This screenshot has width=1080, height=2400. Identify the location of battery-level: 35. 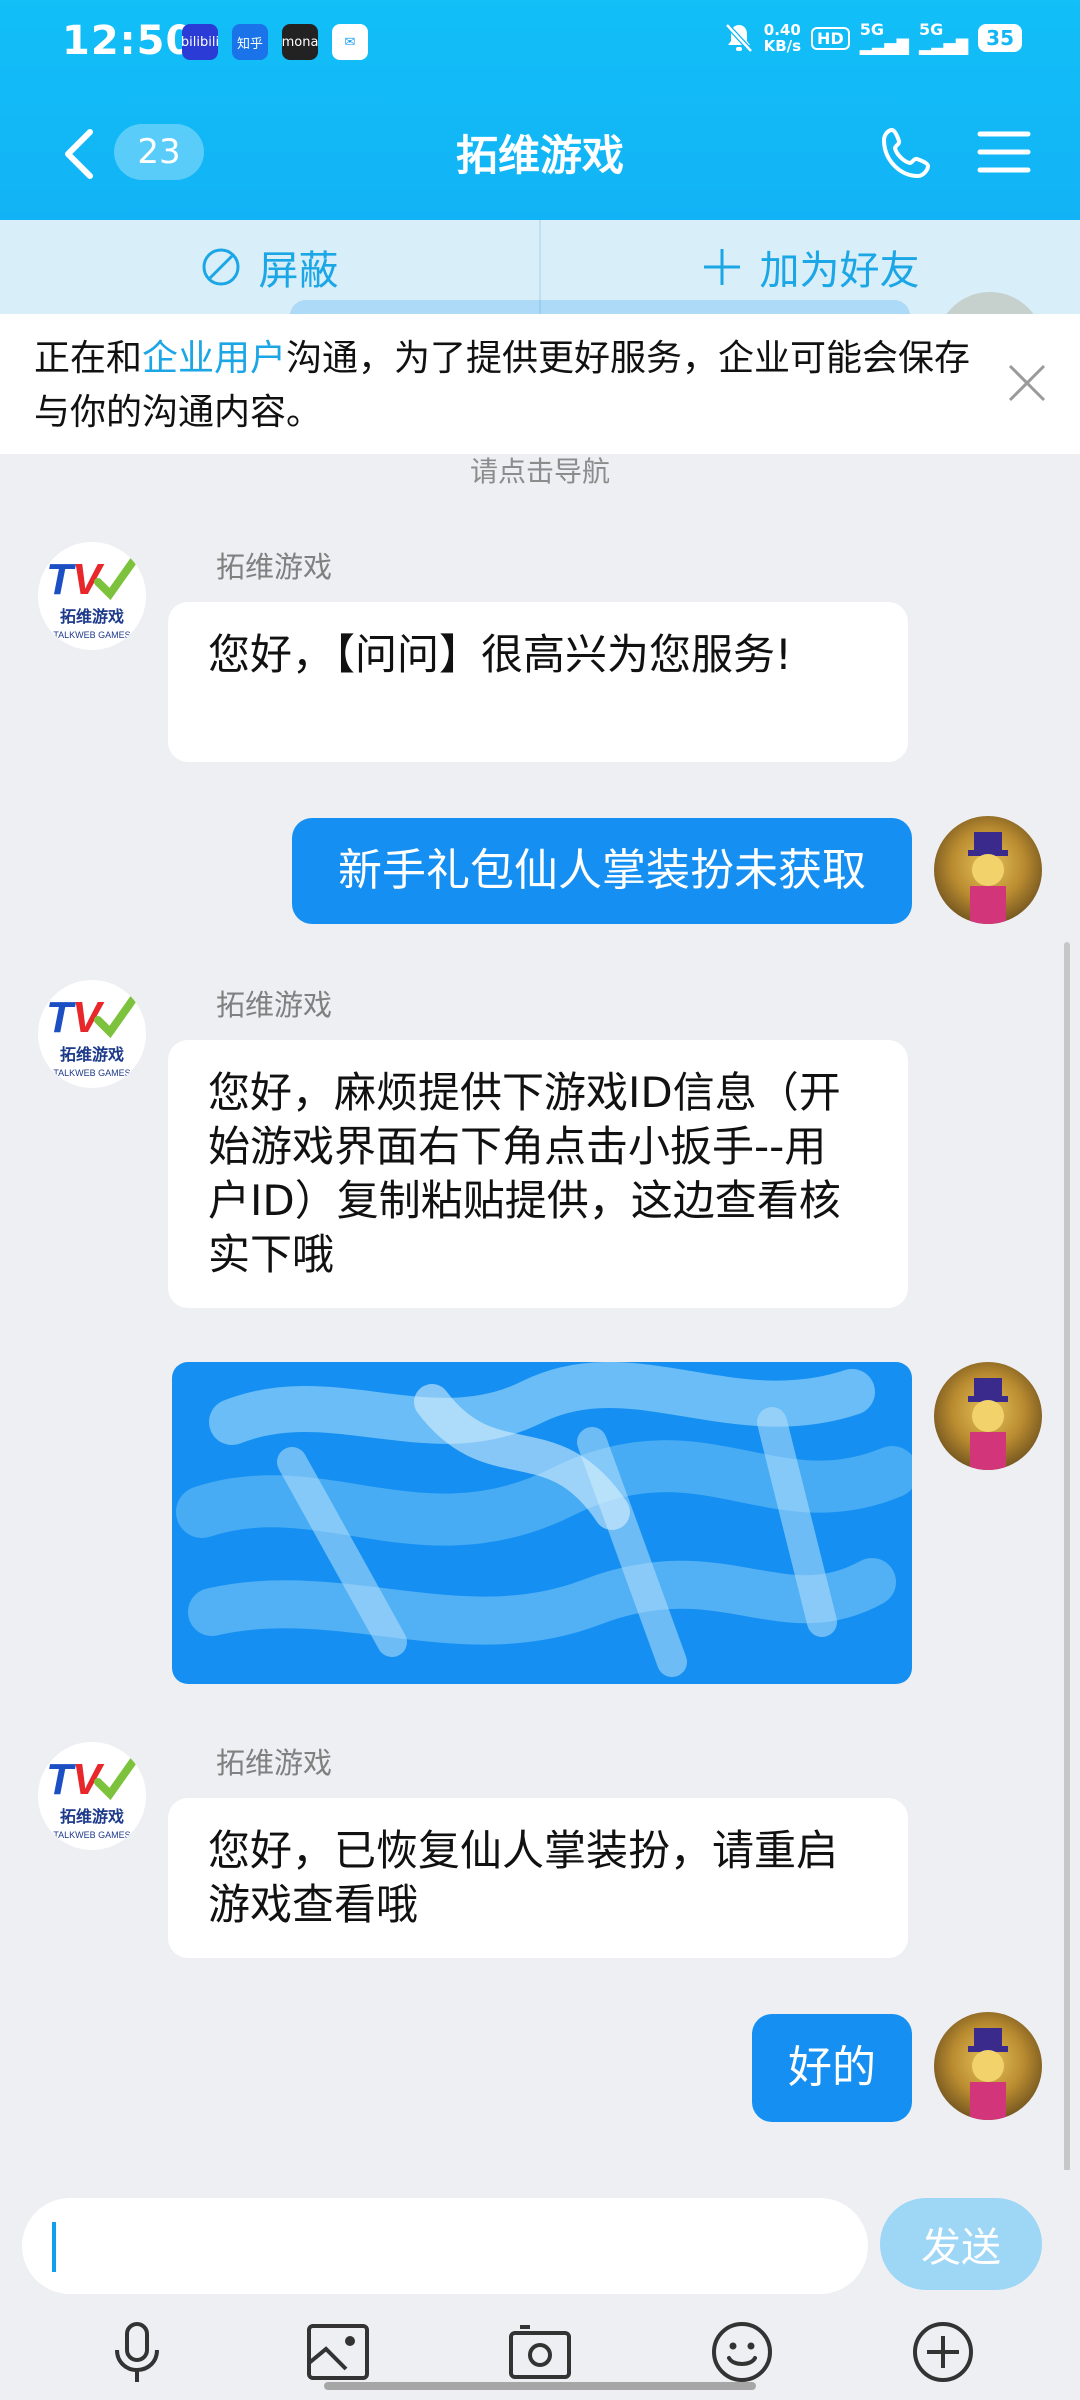
(1000, 38).